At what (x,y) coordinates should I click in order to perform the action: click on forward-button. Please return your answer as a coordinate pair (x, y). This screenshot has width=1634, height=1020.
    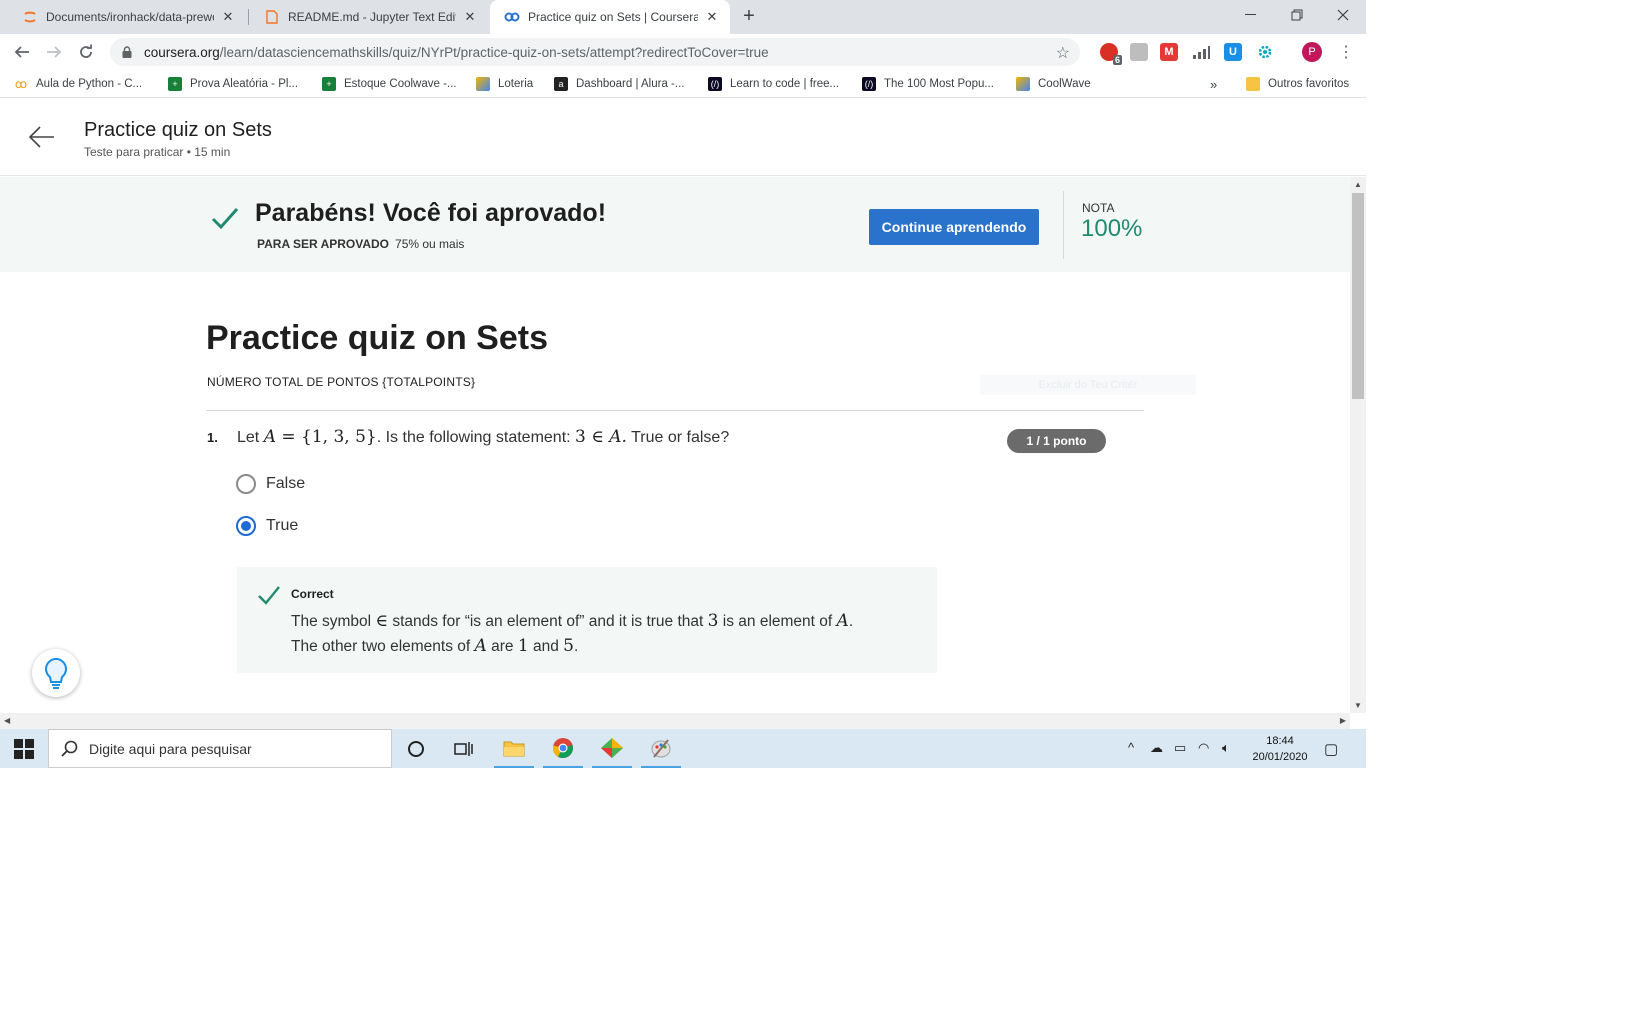
    Looking at the image, I should click on (54, 52).